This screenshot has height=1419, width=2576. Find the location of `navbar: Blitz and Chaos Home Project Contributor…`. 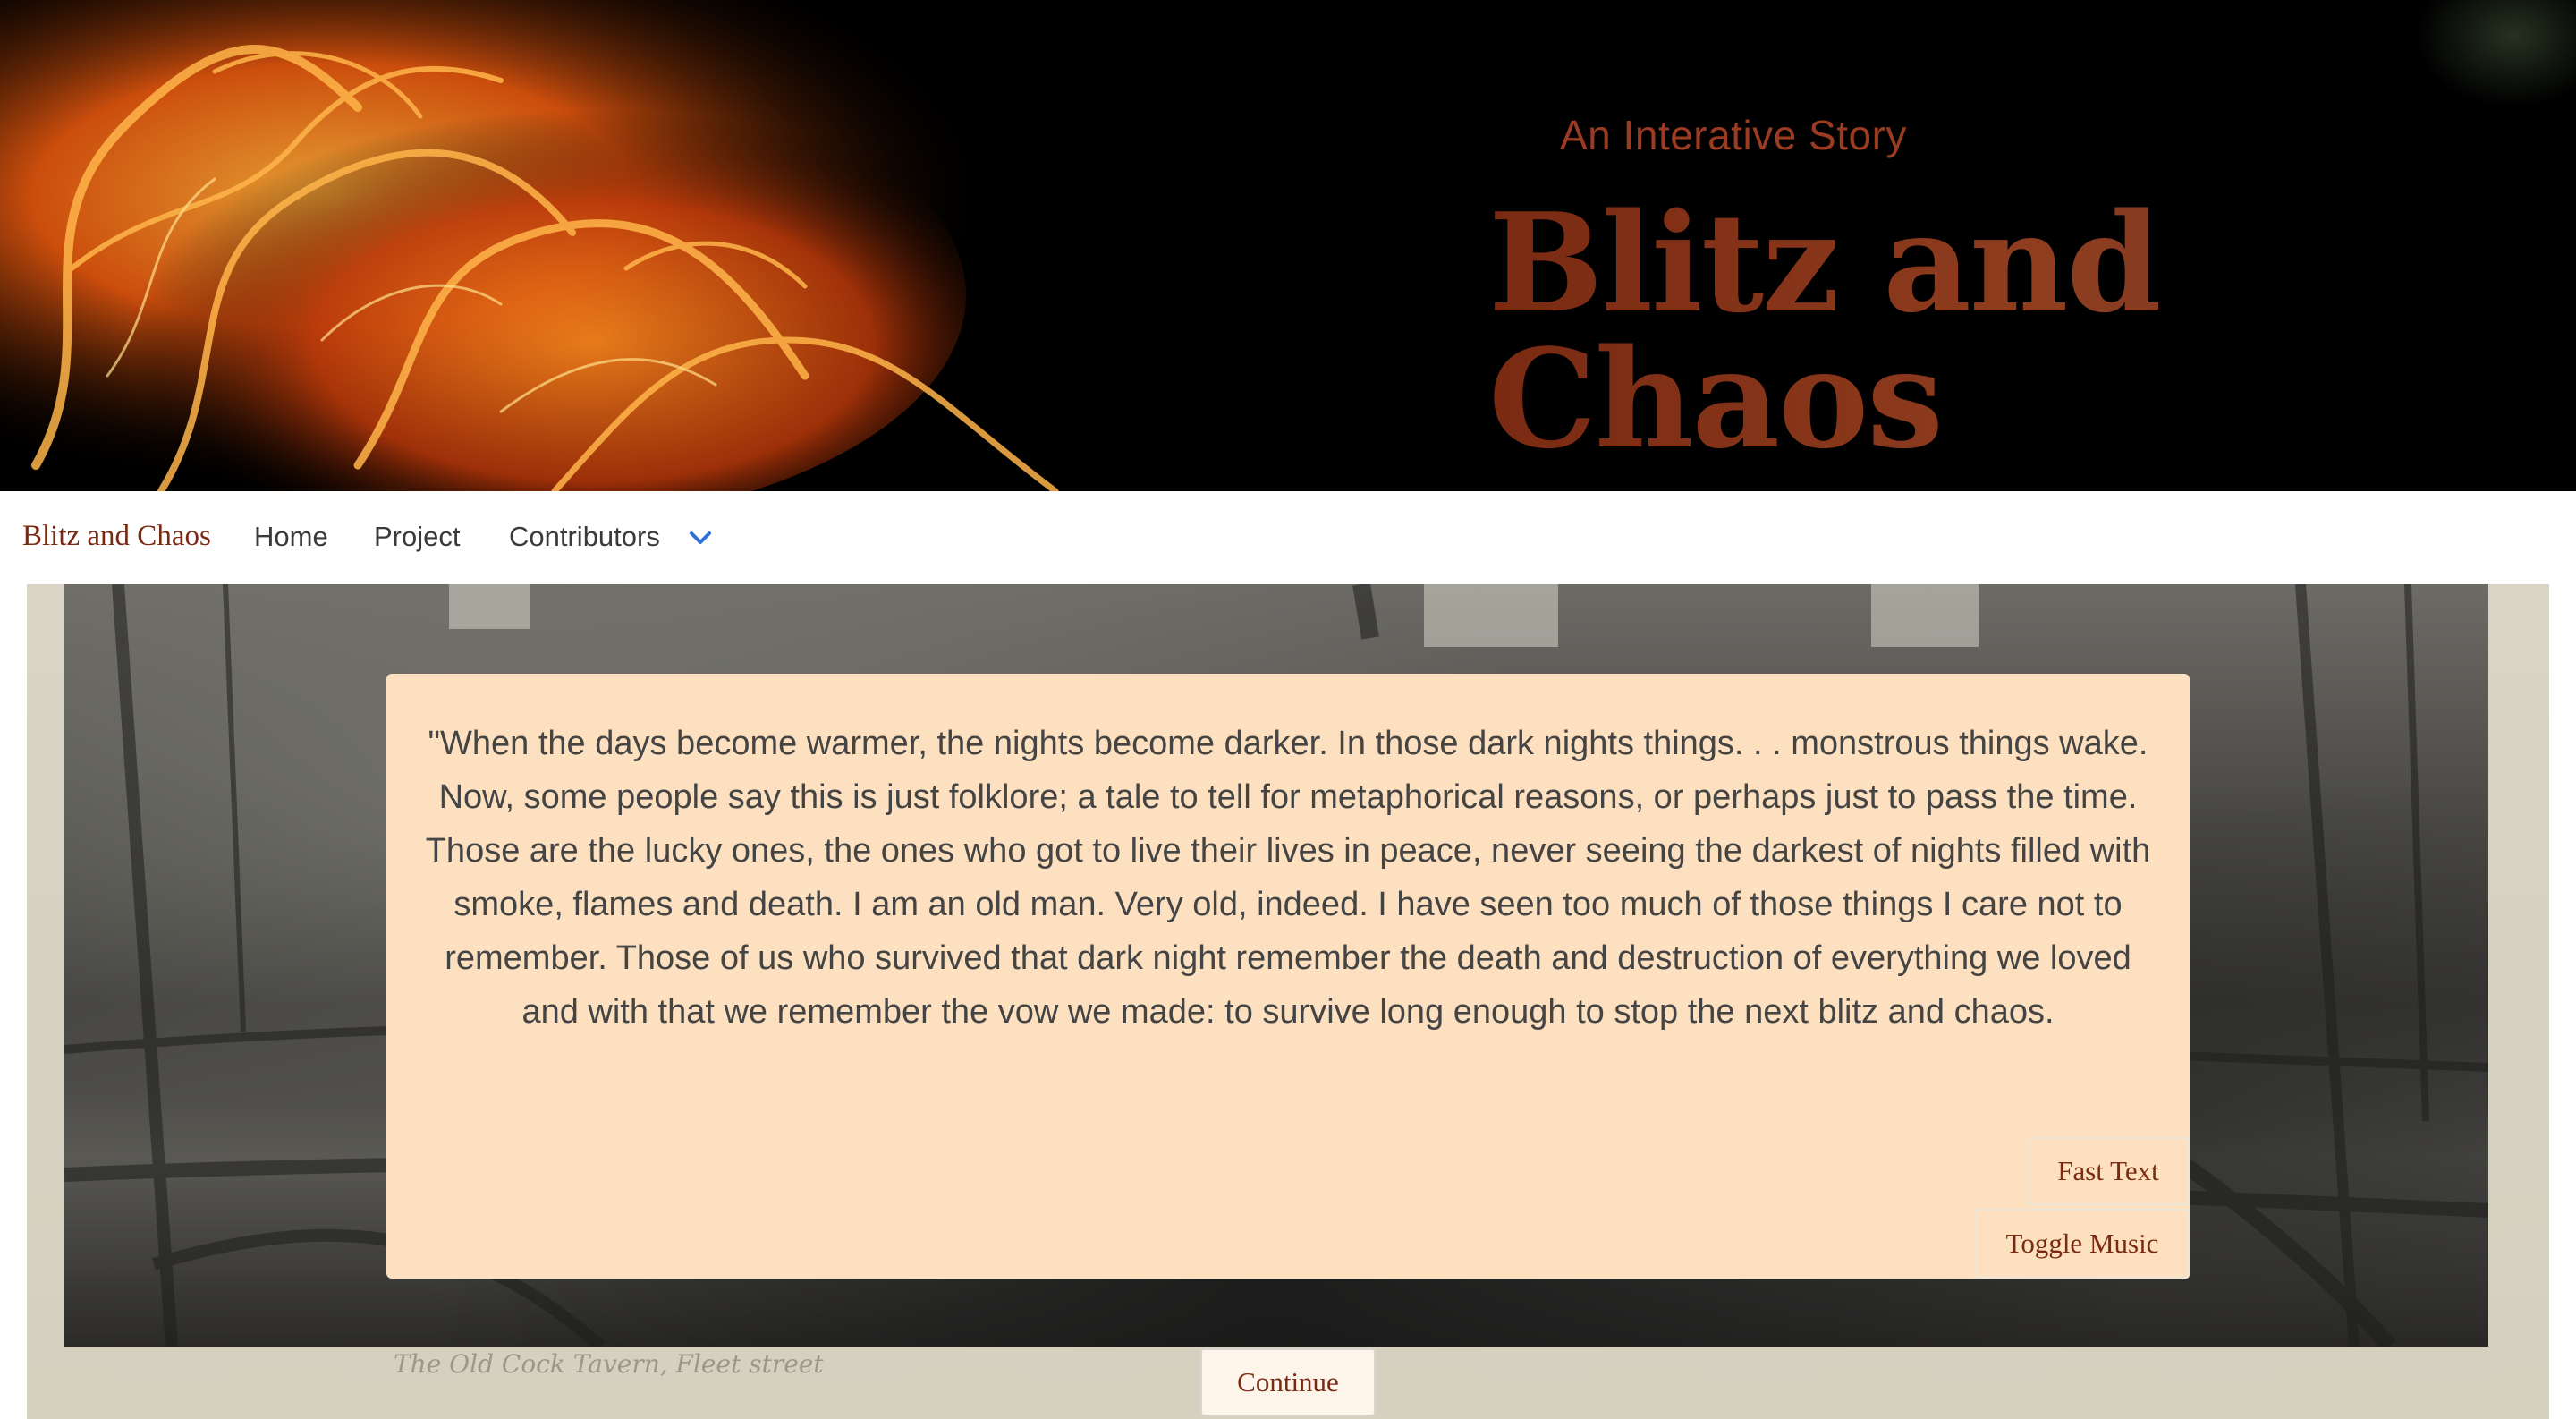

navbar: Blitz and Chaos Home Project Contributor… is located at coordinates (1288, 537).